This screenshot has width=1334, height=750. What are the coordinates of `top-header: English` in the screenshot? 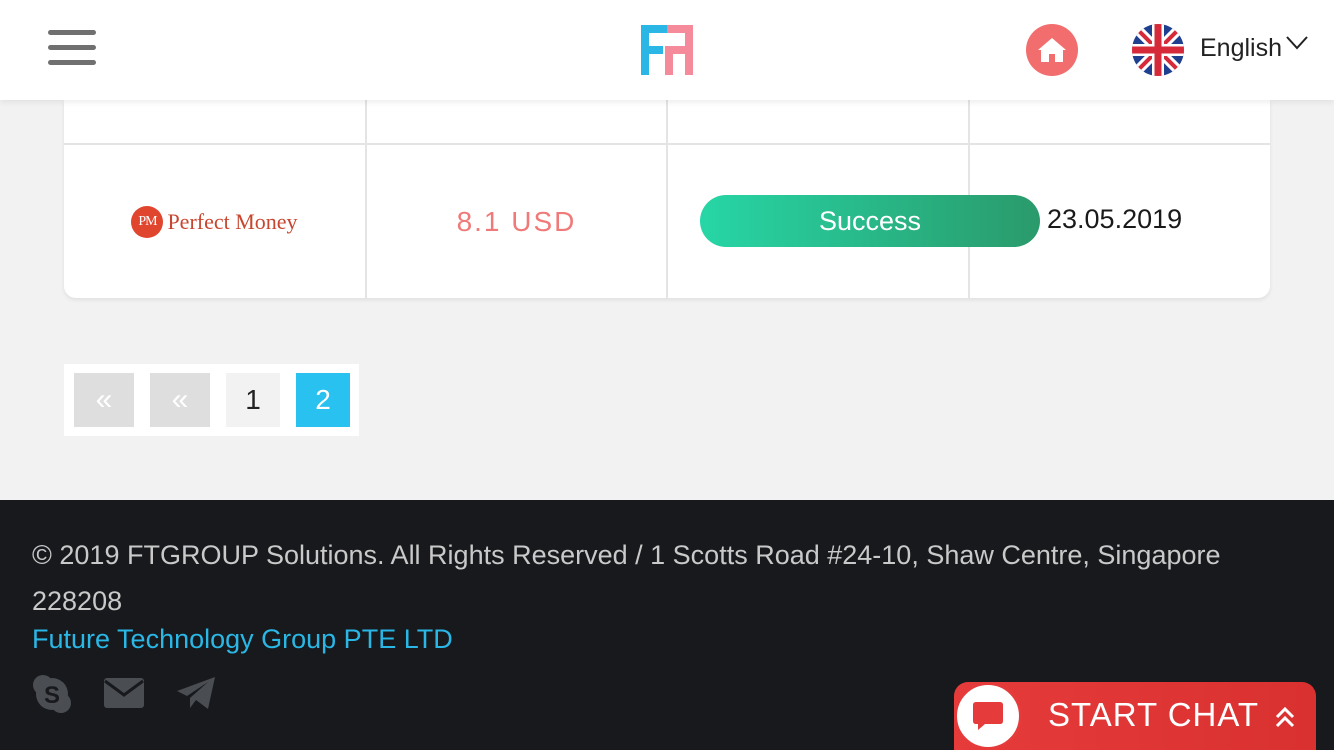 It's located at (667, 50).